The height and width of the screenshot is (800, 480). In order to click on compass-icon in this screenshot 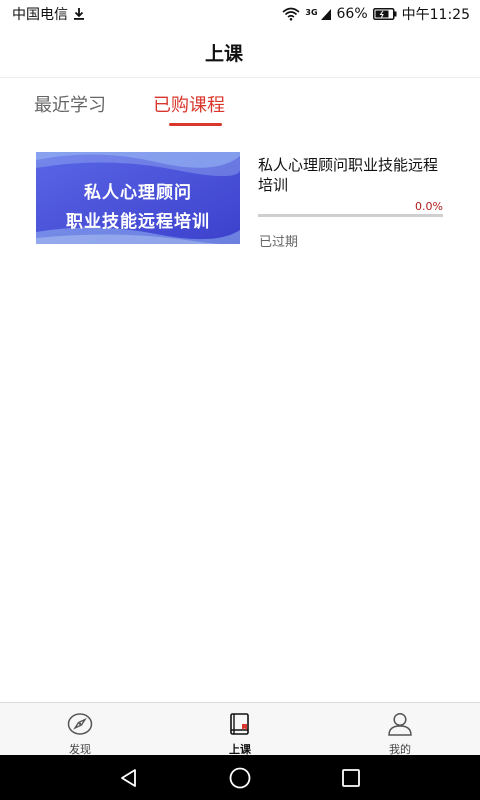, I will do `click(80, 726)`.